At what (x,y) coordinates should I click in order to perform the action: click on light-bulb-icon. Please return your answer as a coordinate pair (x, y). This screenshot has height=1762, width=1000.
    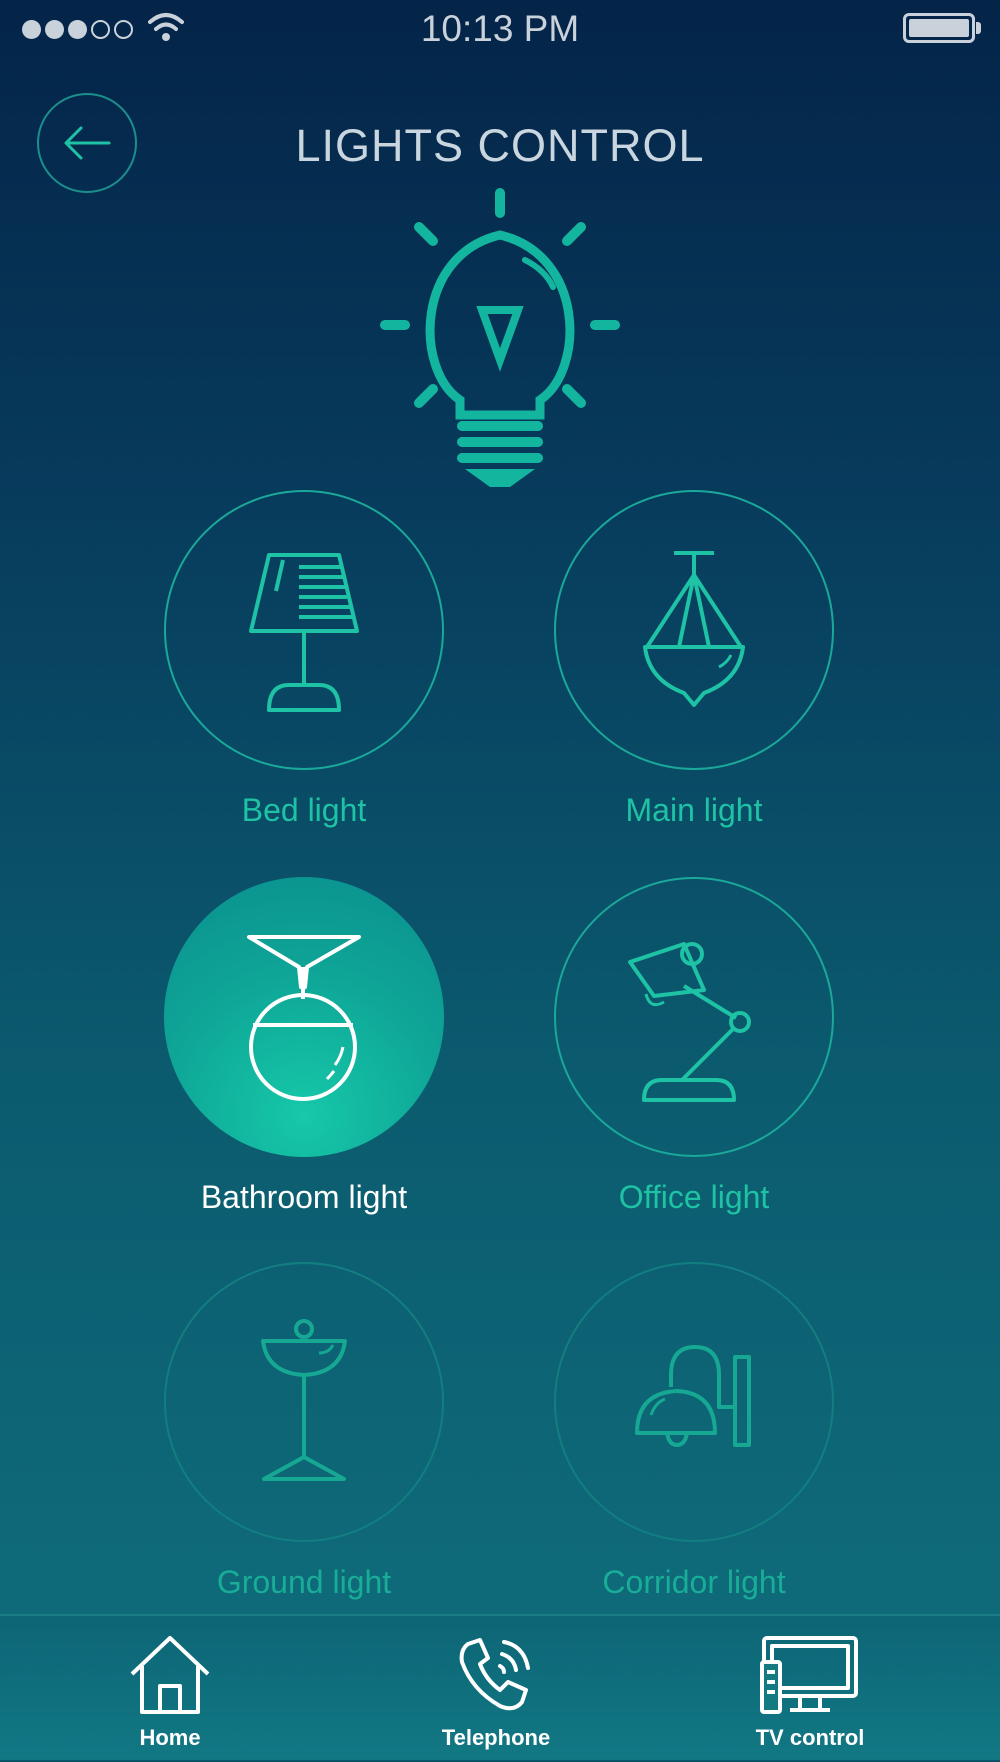
    Looking at the image, I should click on (500, 337).